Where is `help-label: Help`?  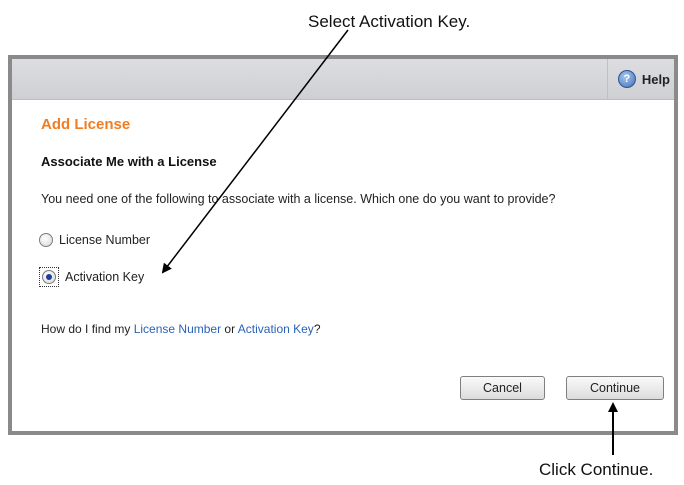 help-label: Help is located at coordinates (655, 79).